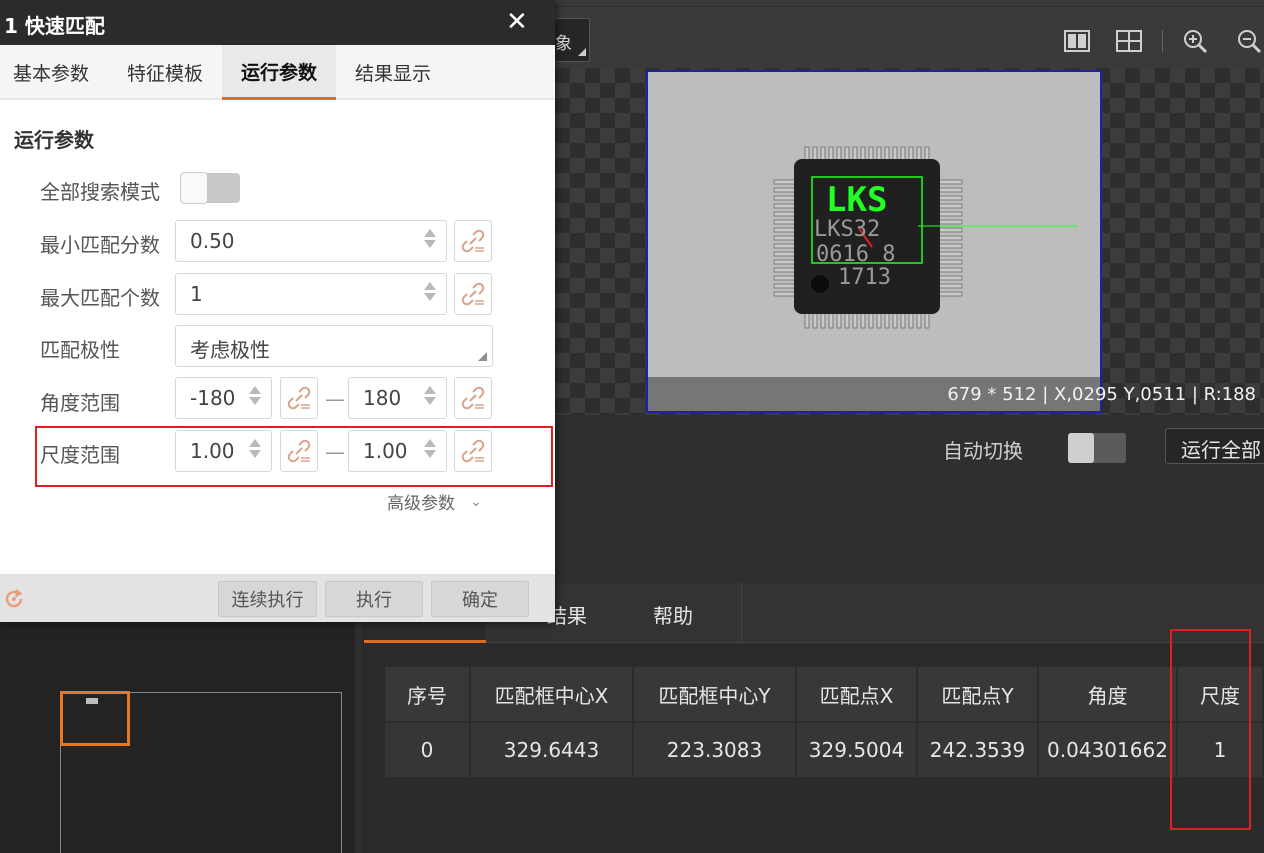 Image resolution: width=1264 pixels, height=853 pixels. Describe the element at coordinates (856, 750) in the screenshot. I see `cell-point-x: 329.5004` at that location.